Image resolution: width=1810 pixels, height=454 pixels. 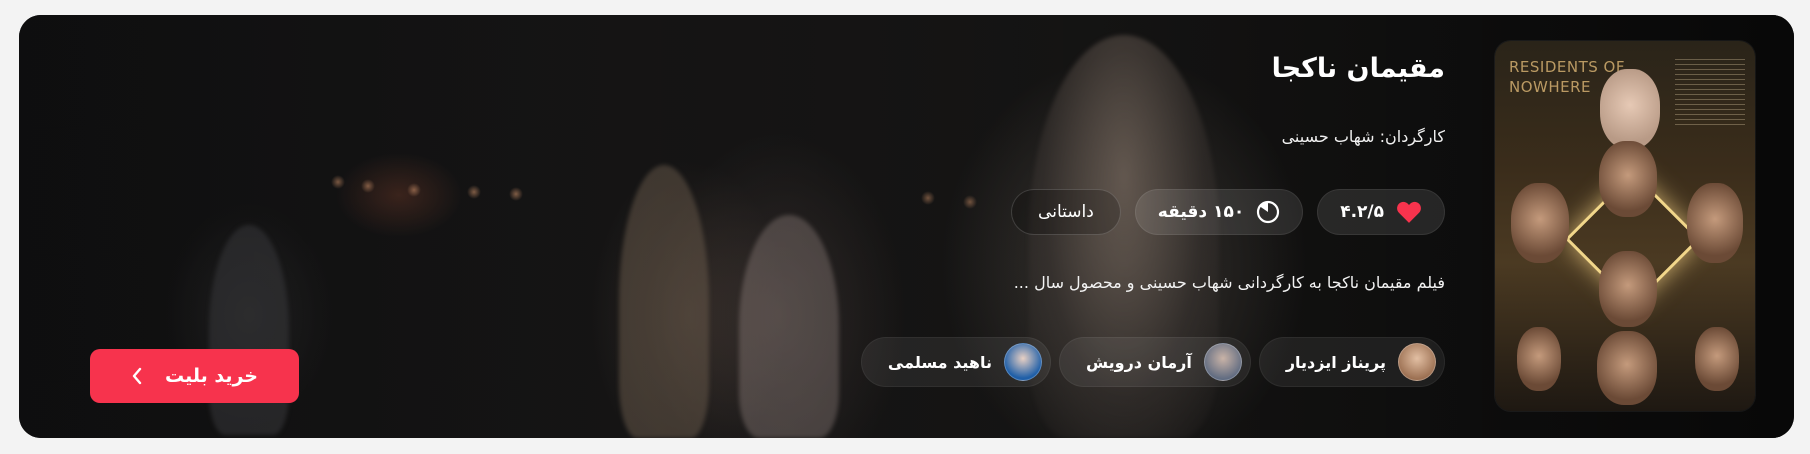 I want to click on genre-chip: داستانی, so click(x=1066, y=212).